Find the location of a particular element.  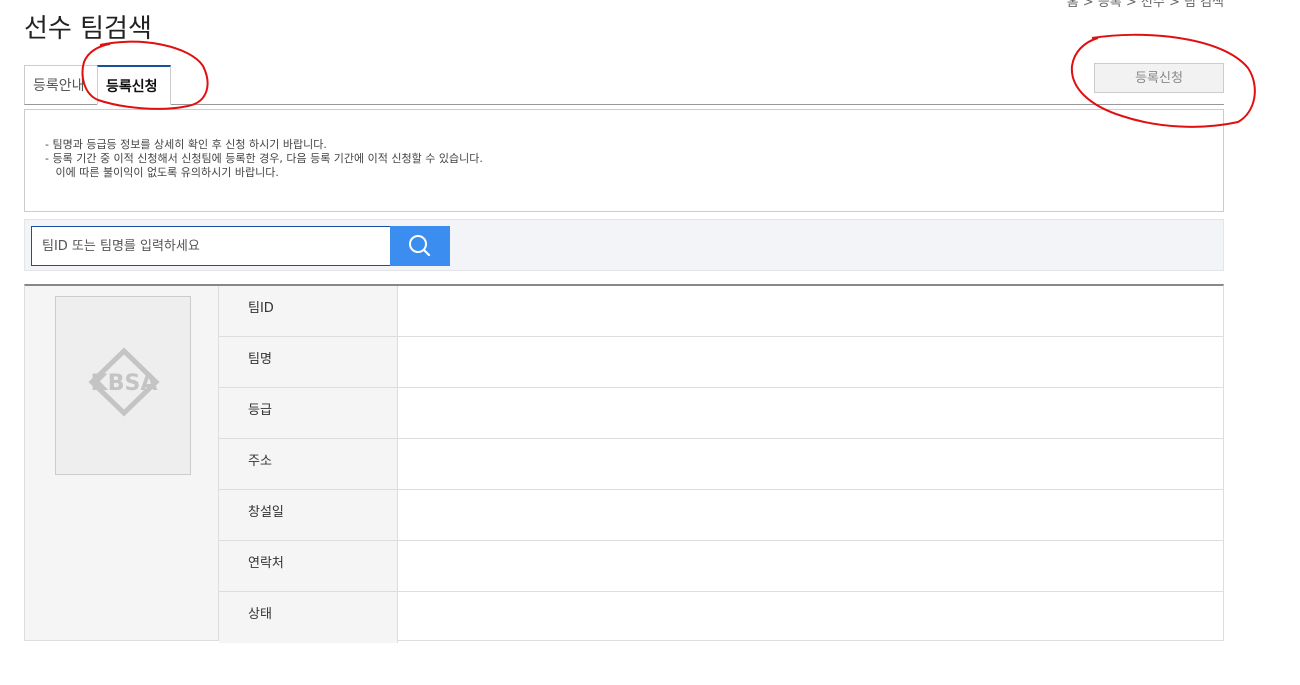

table-row: 상태 is located at coordinates (721, 617).